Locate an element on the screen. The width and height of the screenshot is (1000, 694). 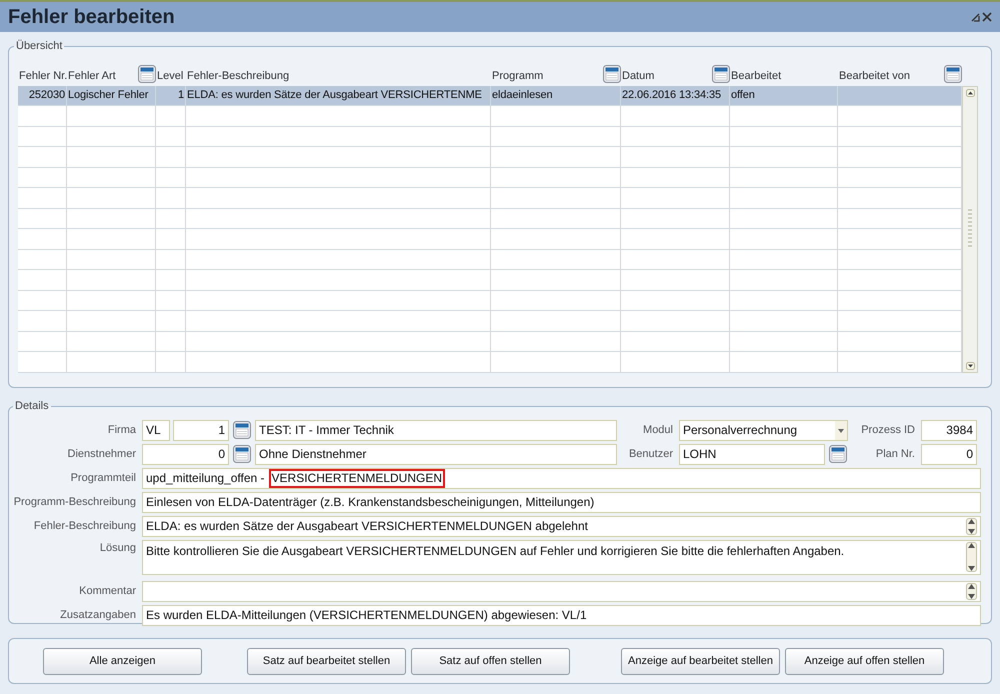
field-label: Programm-Beschreibung is located at coordinates (75, 502).